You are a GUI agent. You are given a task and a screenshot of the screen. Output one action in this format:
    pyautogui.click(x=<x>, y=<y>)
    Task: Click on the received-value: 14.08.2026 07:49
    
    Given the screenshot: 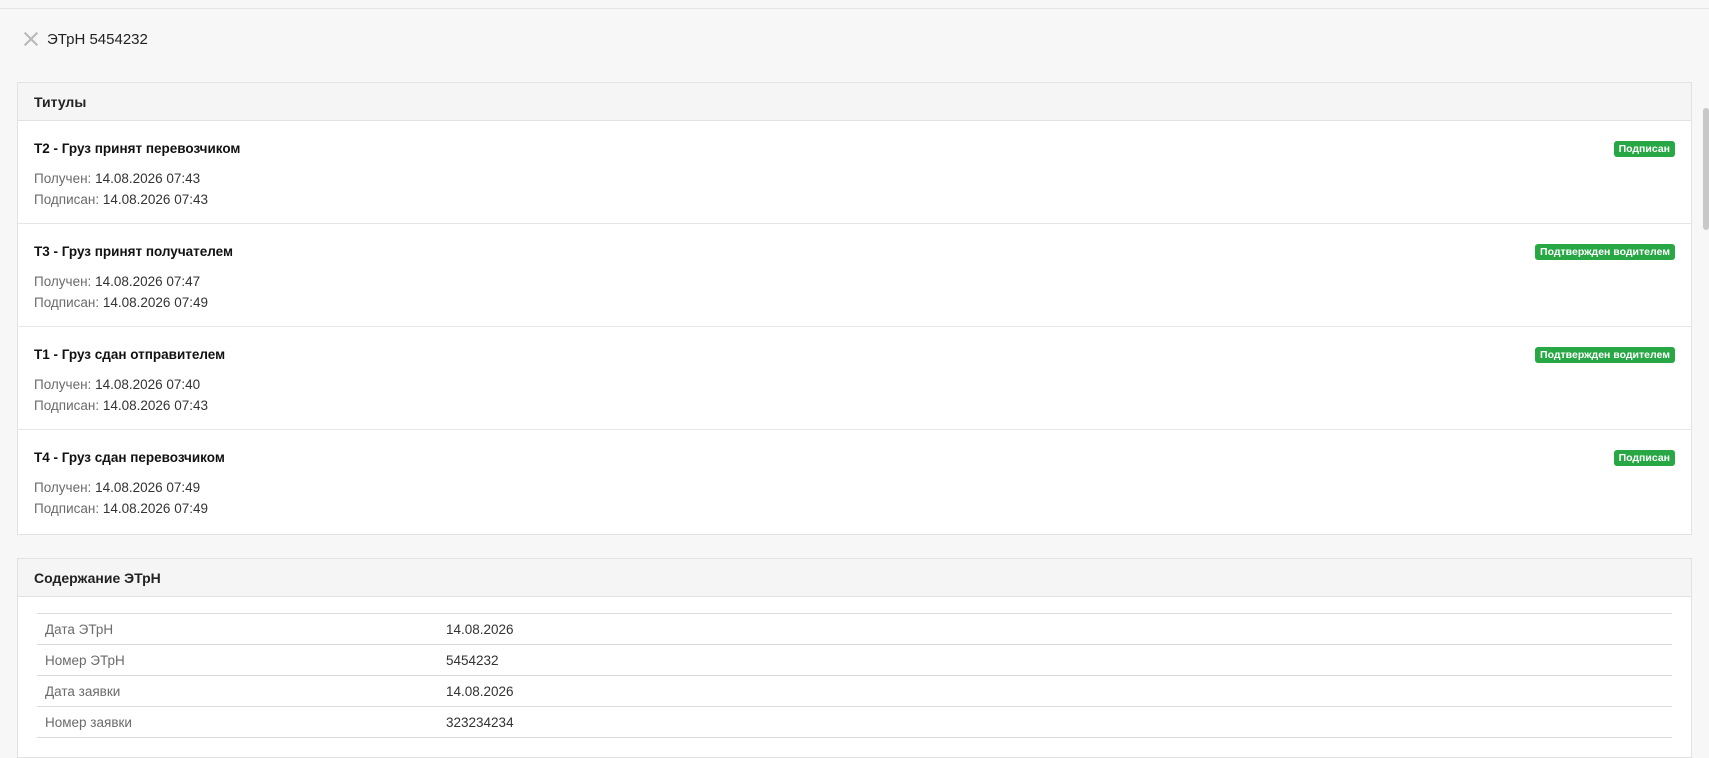 What is the action you would take?
    pyautogui.click(x=148, y=487)
    